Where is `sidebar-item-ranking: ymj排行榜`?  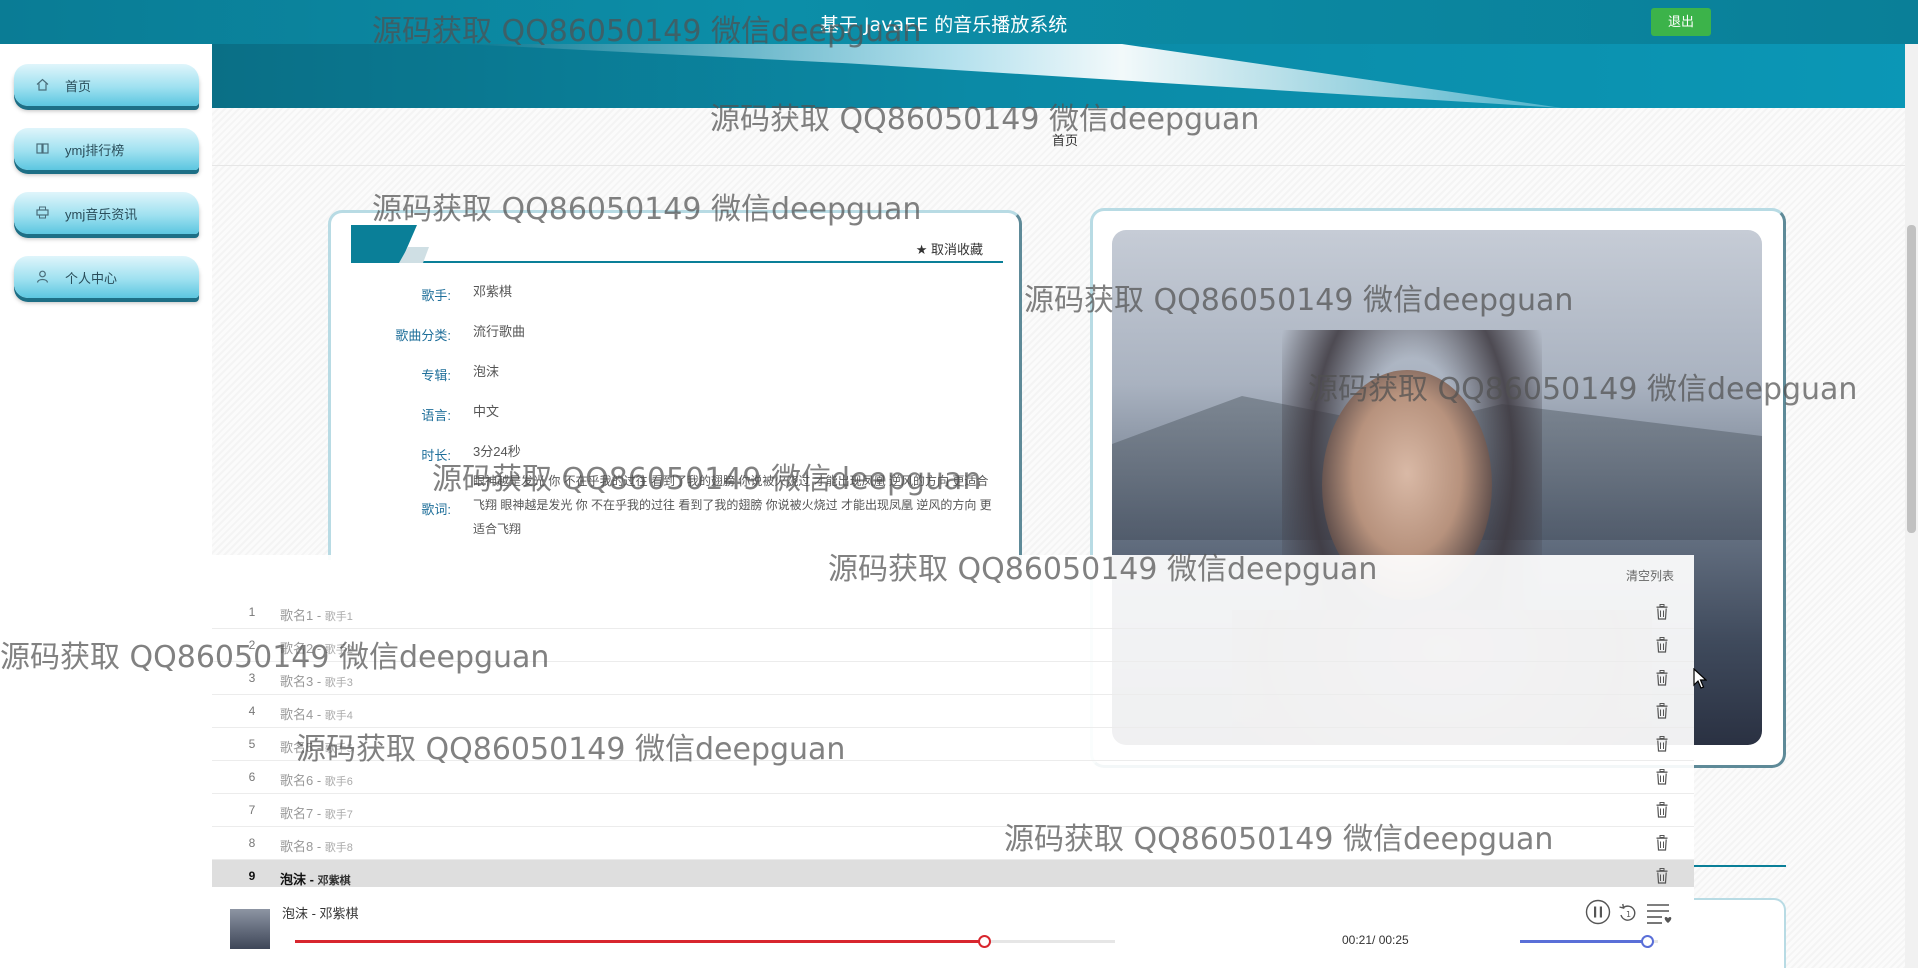 sidebar-item-ranking: ymj排行榜 is located at coordinates (106, 149).